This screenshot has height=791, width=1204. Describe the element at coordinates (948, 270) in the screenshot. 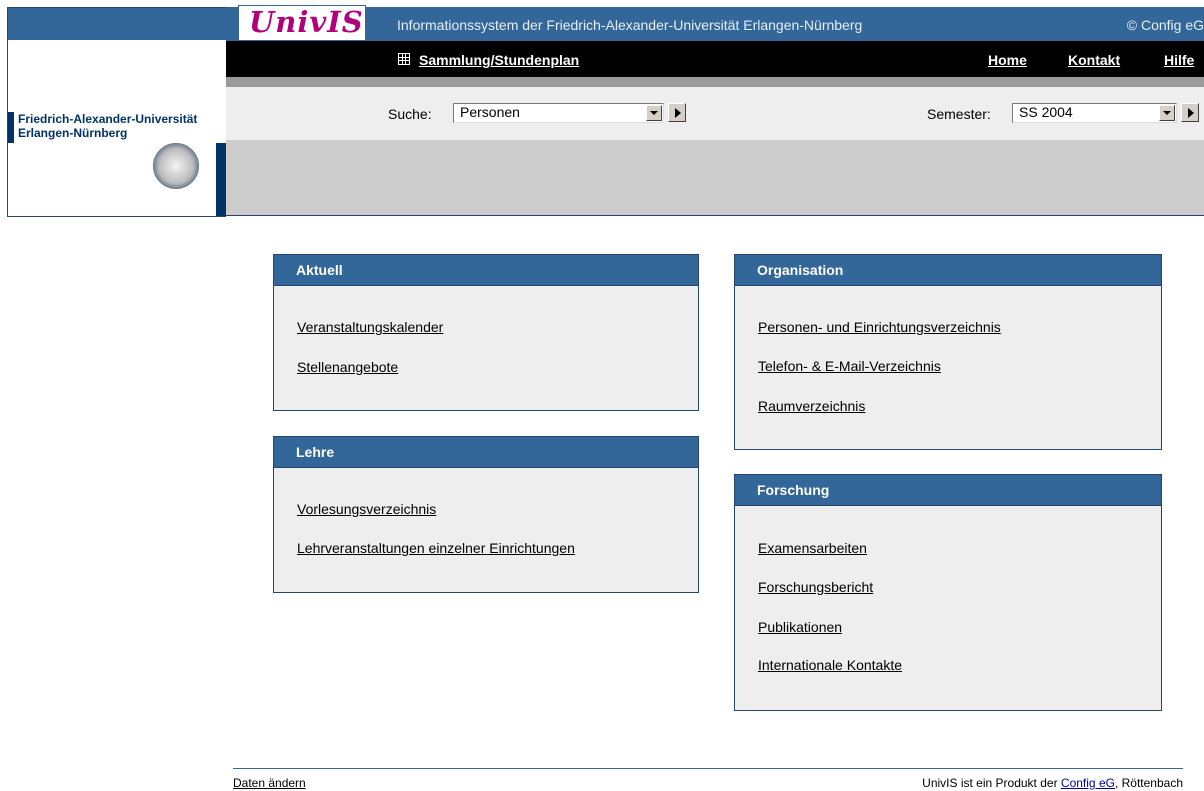

I see `panel-organisation-title: Organisation` at that location.